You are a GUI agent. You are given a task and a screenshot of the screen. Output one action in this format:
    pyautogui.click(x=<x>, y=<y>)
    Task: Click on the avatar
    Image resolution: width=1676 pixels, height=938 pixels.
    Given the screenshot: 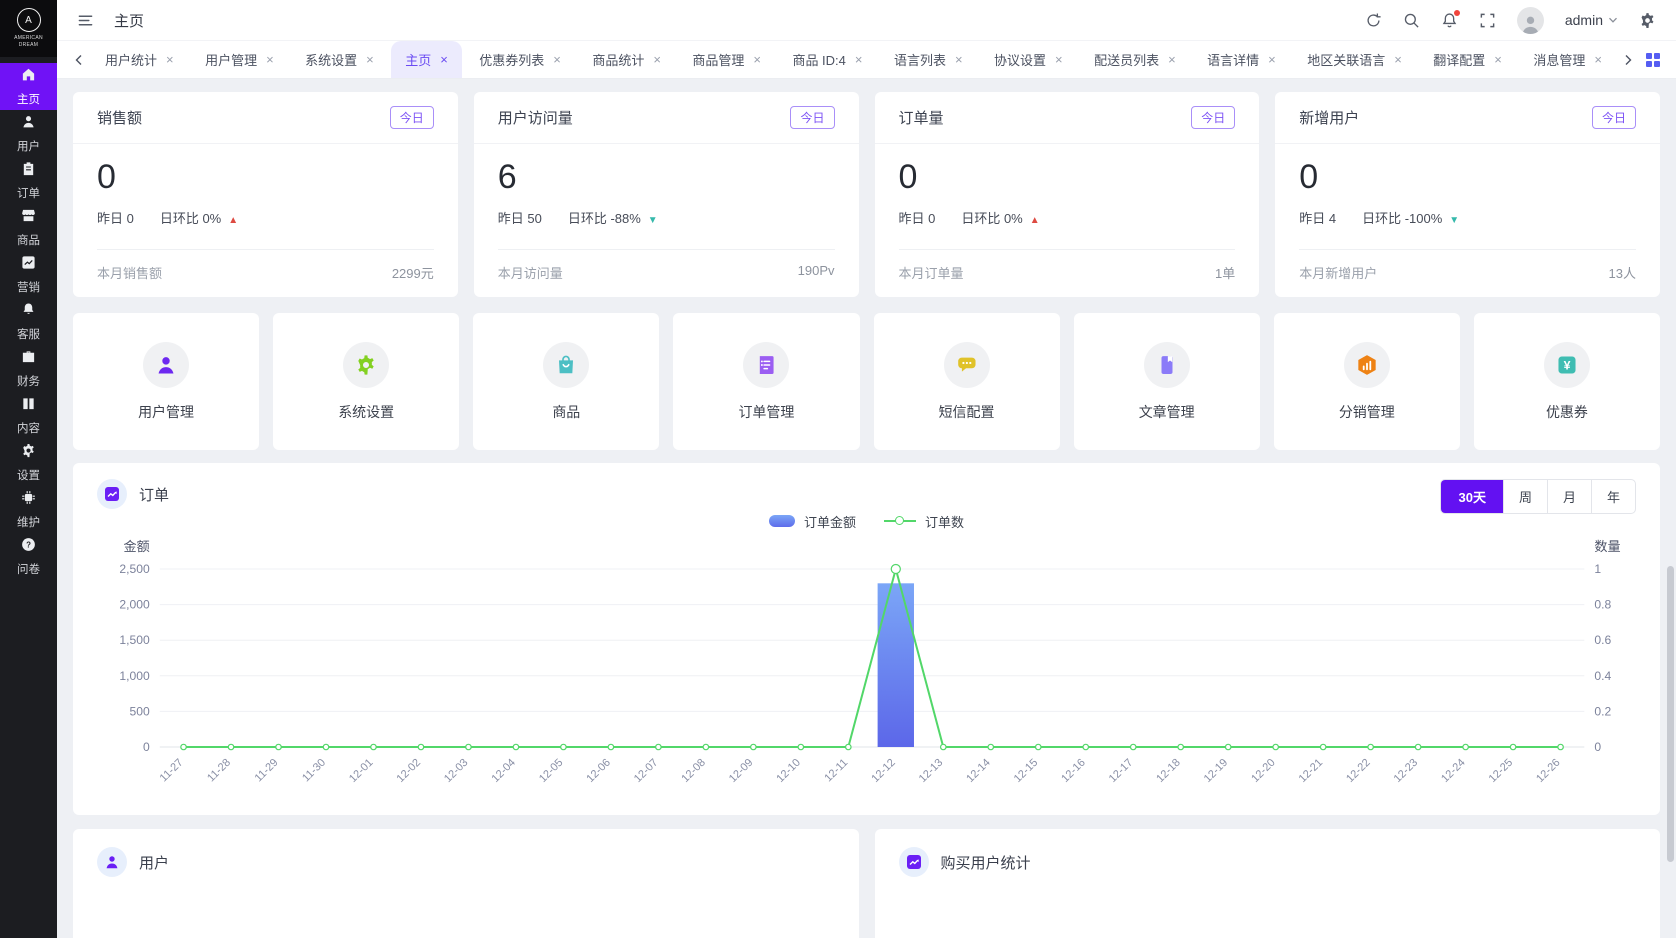 What is the action you would take?
    pyautogui.click(x=1530, y=20)
    